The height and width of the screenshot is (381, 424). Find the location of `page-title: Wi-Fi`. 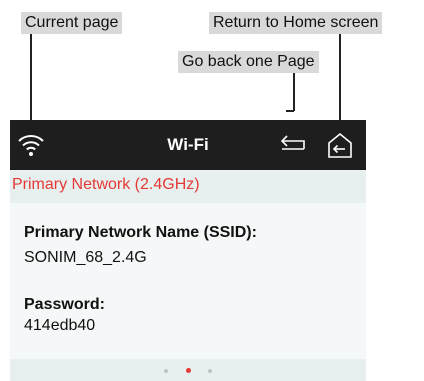

page-title: Wi-Fi is located at coordinates (188, 144).